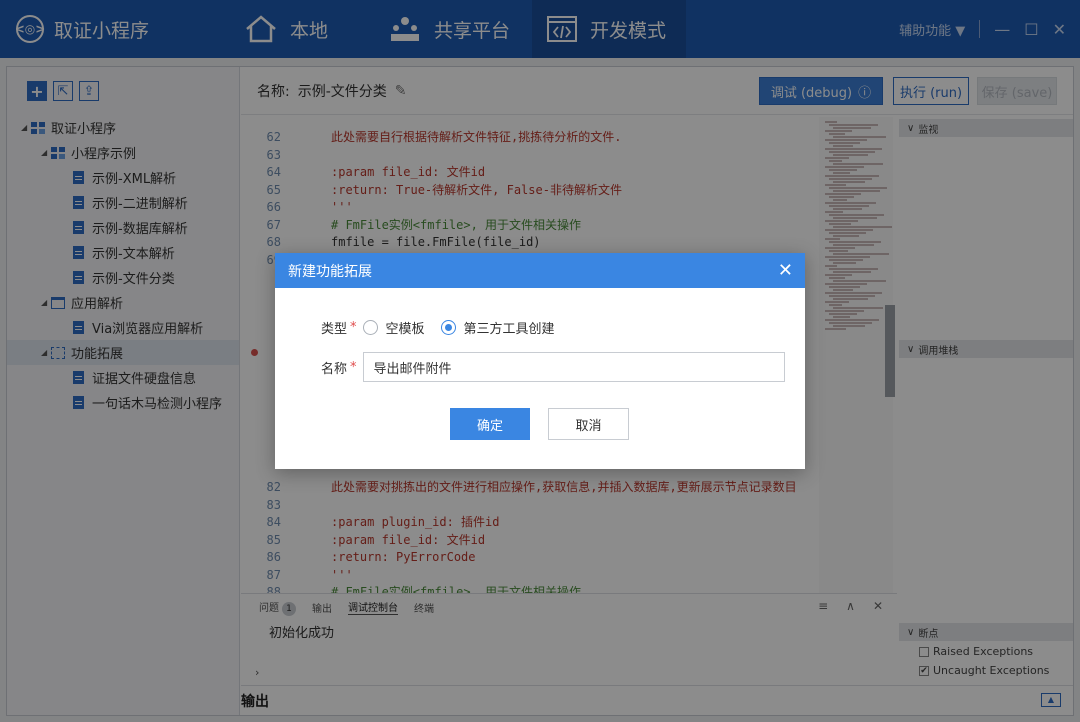 Image resolution: width=1080 pixels, height=722 pixels. Describe the element at coordinates (448, 327) in the screenshot. I see `radio-thirdparty-tool` at that location.